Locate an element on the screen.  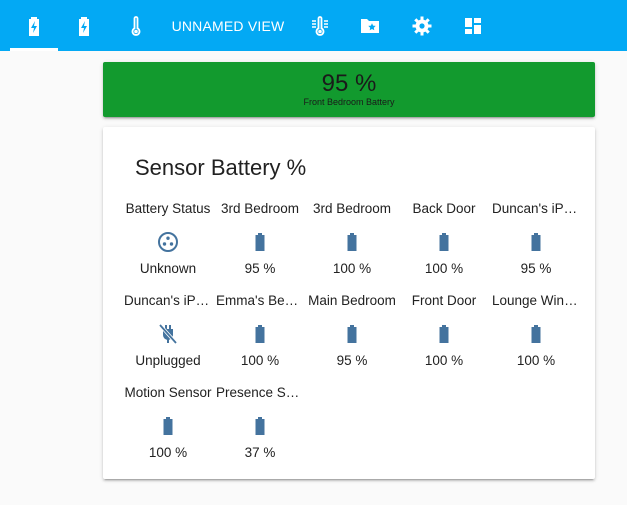
card-title: Sensor Battery % is located at coordinates (221, 167).